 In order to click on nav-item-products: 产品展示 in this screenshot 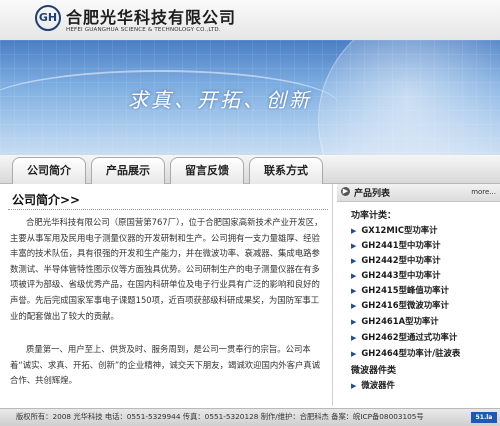, I will do `click(128, 170)`.